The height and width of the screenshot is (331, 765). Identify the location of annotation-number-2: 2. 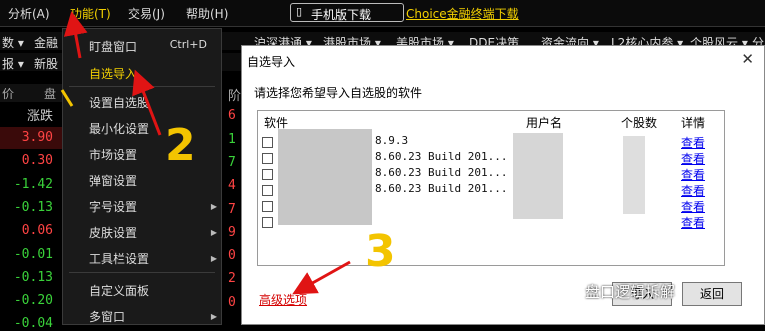
(180, 145).